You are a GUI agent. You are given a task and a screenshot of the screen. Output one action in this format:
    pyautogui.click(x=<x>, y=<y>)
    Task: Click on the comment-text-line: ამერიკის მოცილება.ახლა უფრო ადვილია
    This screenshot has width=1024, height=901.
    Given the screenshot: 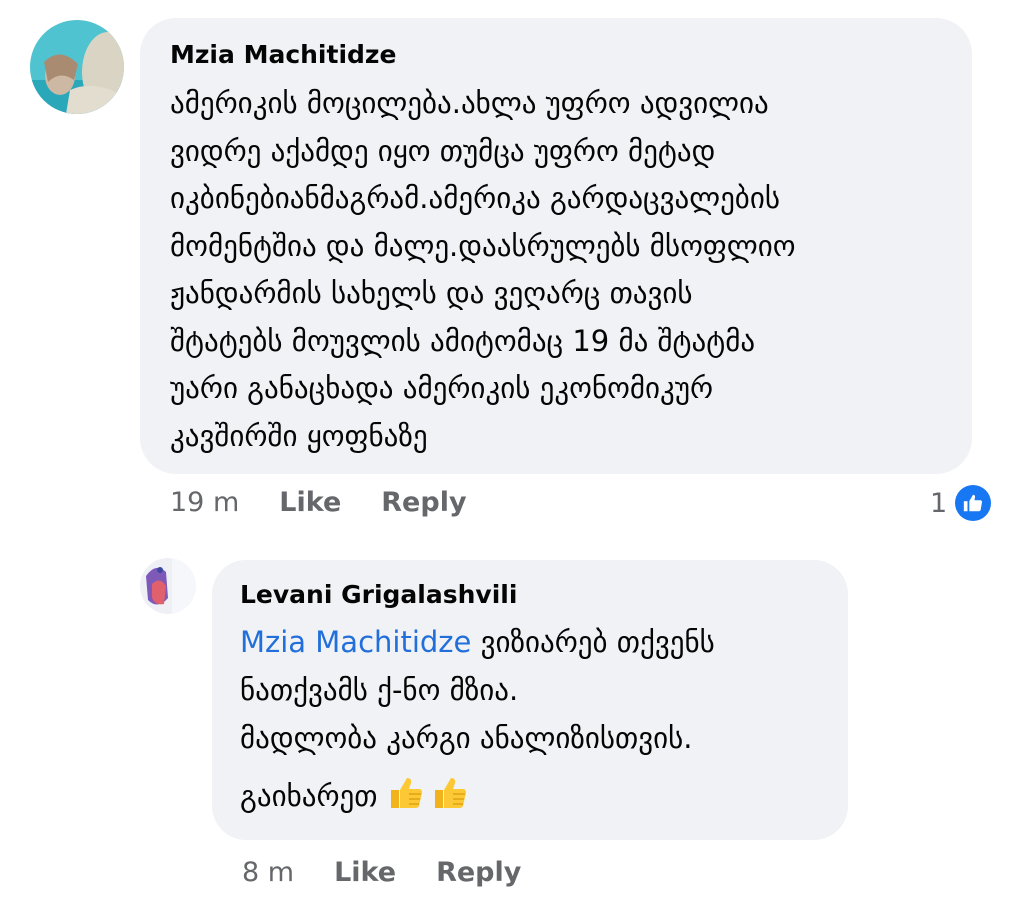 What is the action you would take?
    pyautogui.click(x=469, y=103)
    